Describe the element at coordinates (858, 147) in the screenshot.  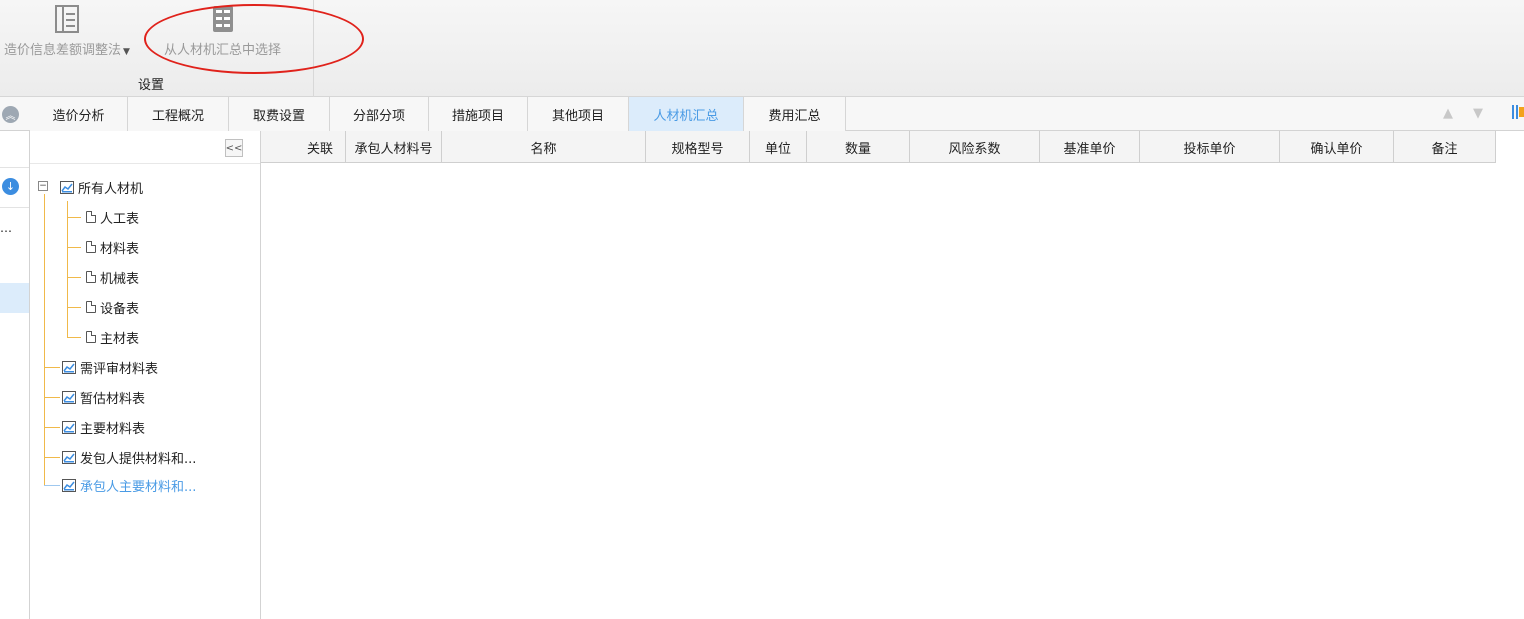
I see `column-header-quantity: 数量` at that location.